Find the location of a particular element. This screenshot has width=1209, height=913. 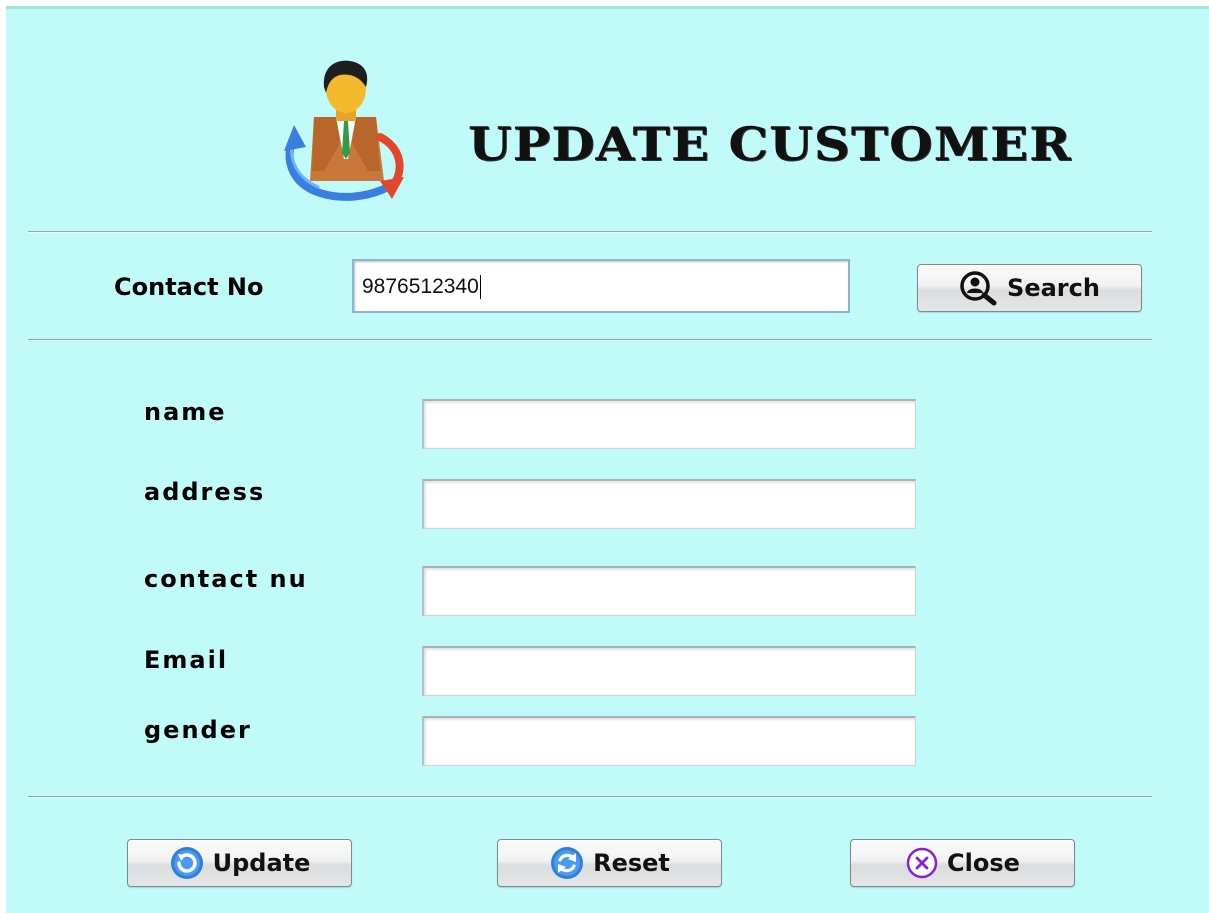

search-button: Search is located at coordinates (1029, 288).